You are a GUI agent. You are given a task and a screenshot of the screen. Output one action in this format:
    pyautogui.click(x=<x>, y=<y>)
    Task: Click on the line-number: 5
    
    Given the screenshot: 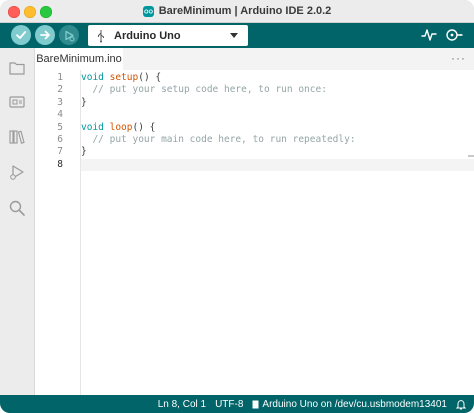 What is the action you would take?
    pyautogui.click(x=60, y=127)
    